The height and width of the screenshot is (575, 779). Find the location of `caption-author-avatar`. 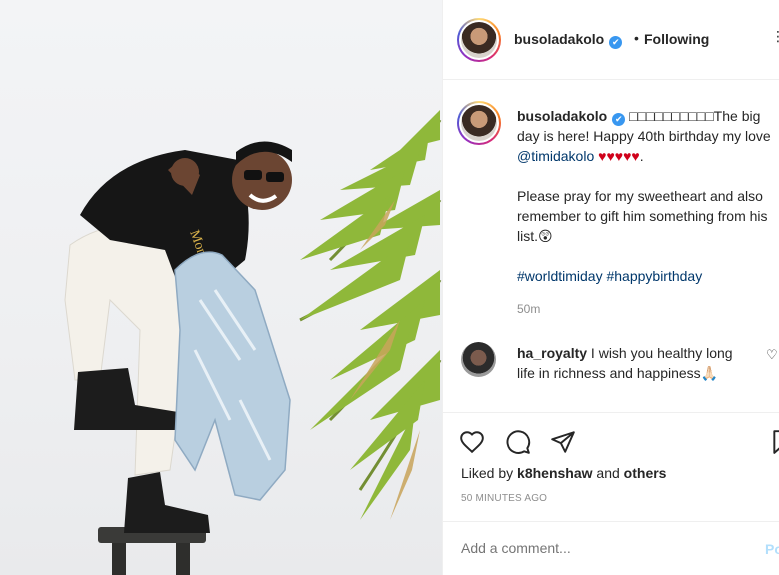

caption-author-avatar is located at coordinates (479, 123).